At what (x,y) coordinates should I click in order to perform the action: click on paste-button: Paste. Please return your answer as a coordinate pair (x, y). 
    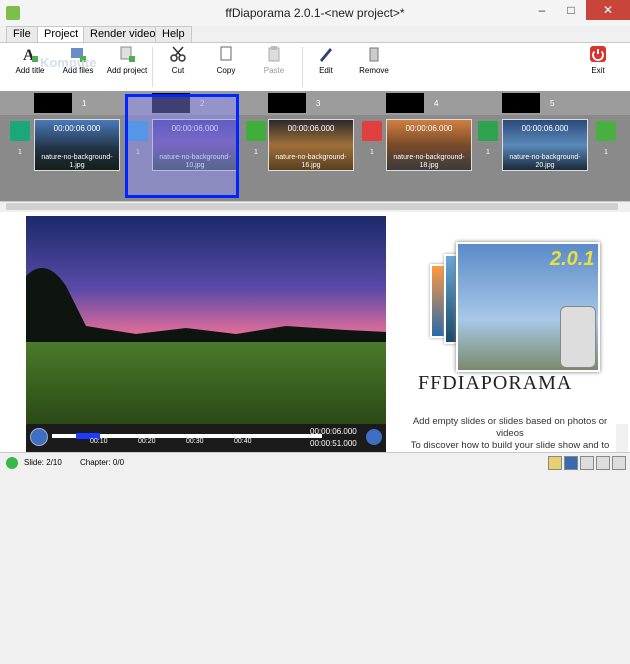
    Looking at the image, I should click on (274, 60).